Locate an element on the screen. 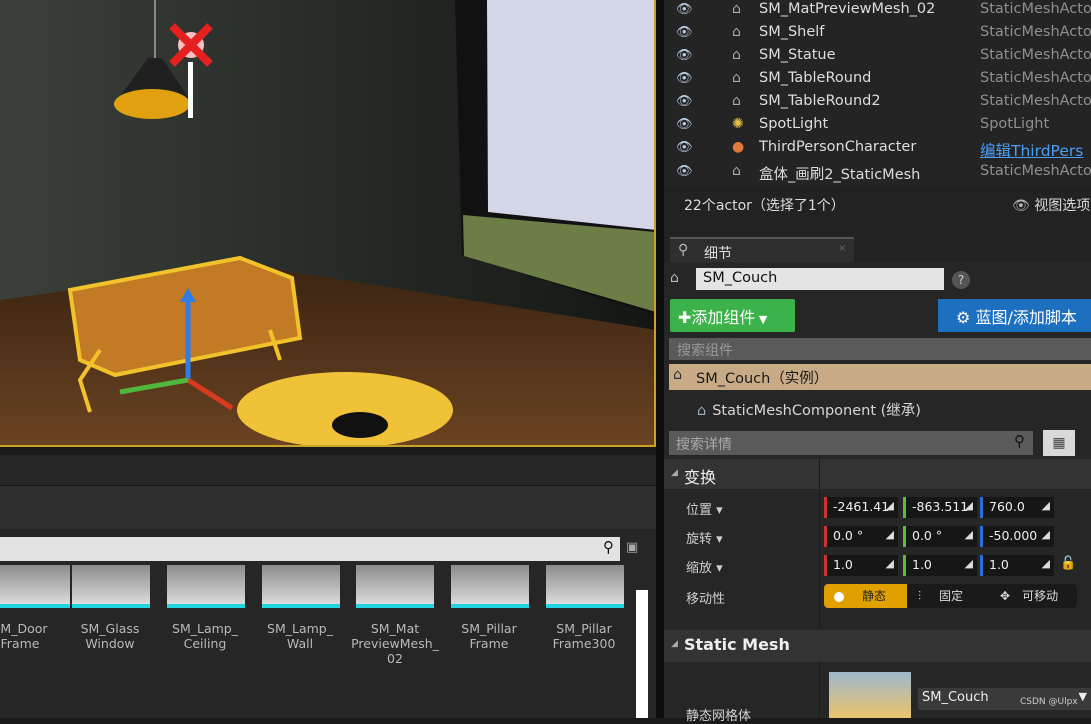  static-mesh-section-header: ◢ Static Mesh is located at coordinates (877, 646).